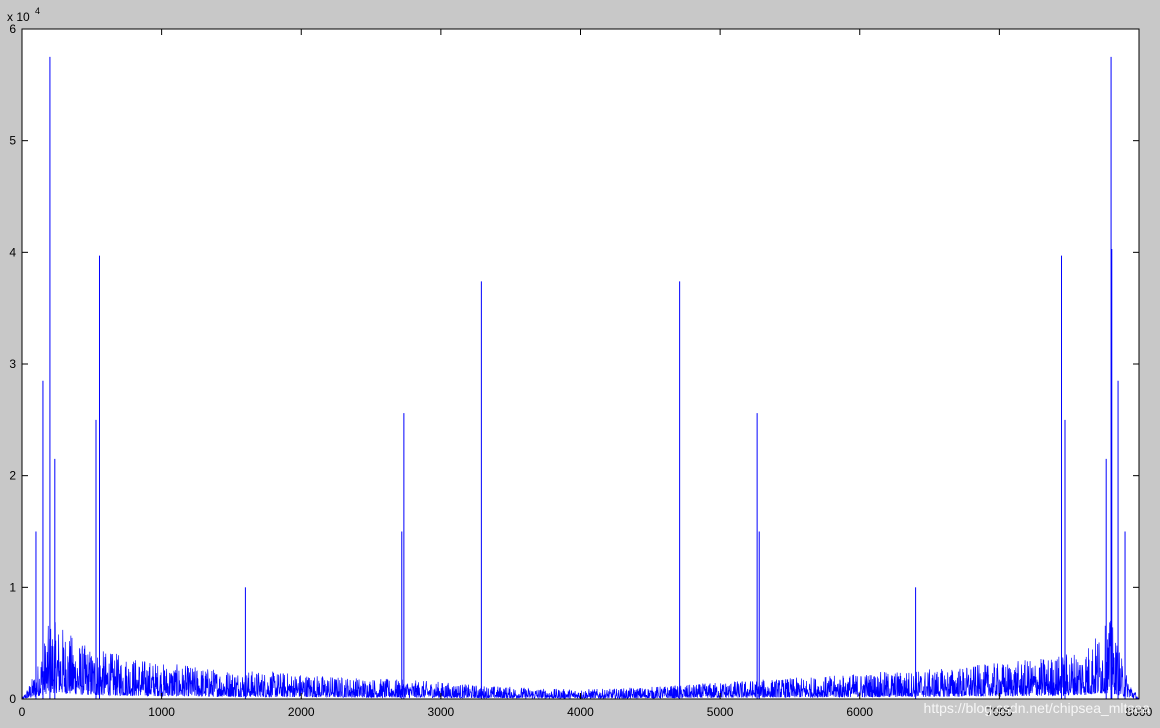 Image resolution: width=1160 pixels, height=728 pixels. Describe the element at coordinates (12, 587) in the screenshot. I see `y-tick-label: 1` at that location.